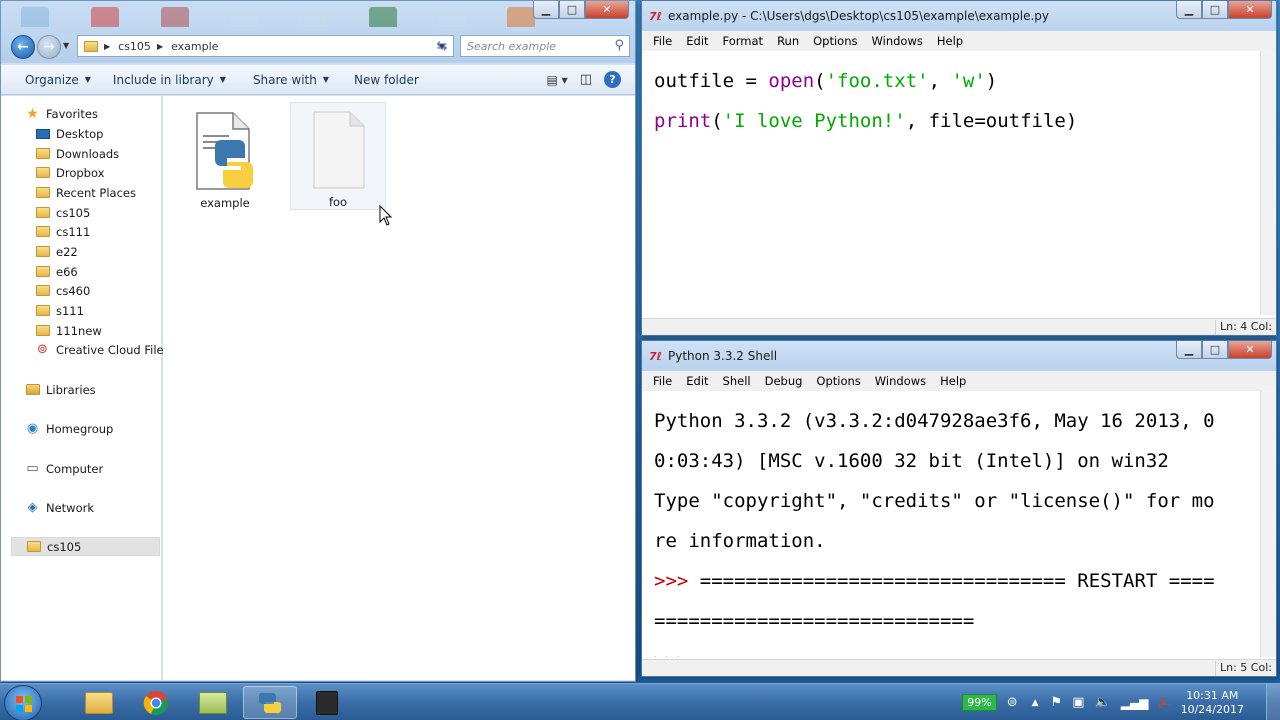 Image resolution: width=1280 pixels, height=720 pixels. What do you see at coordinates (58, 80) in the screenshot?
I see `organize-button: Organize ▼` at bounding box center [58, 80].